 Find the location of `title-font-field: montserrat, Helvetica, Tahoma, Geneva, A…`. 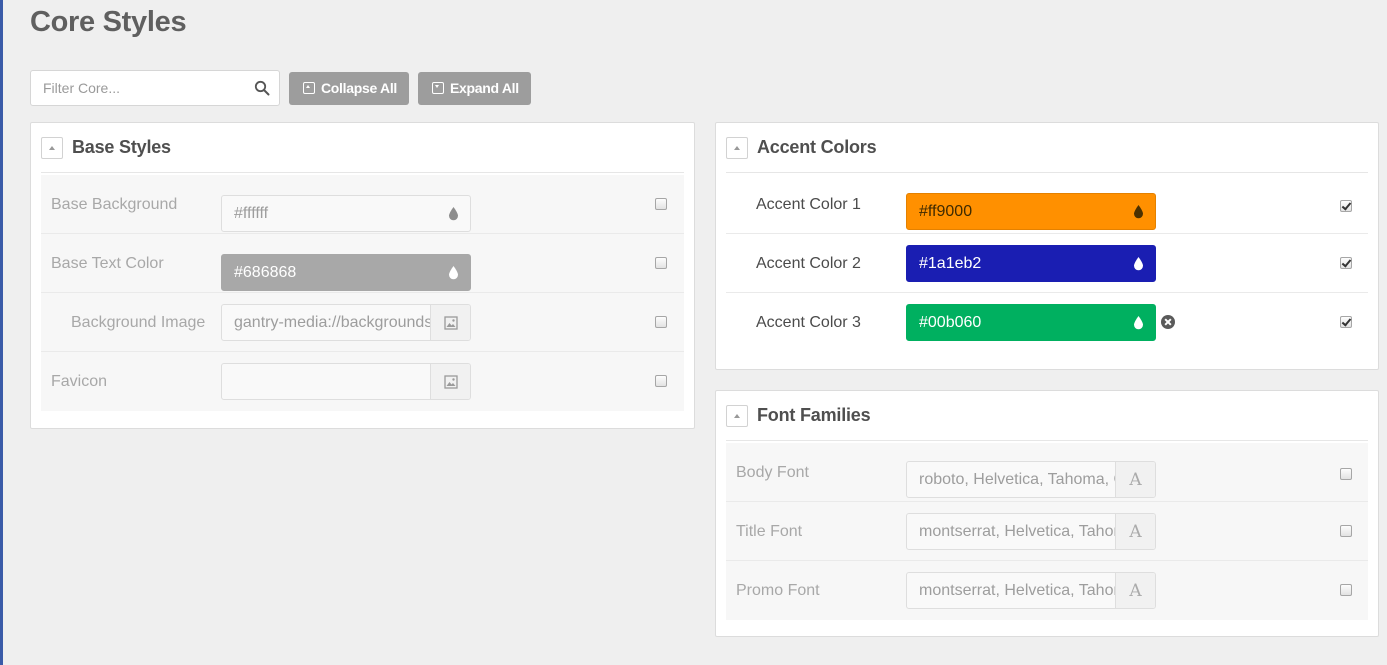

title-font-field: montserrat, Helvetica, Tahoma, Geneva, A… is located at coordinates (1031, 531).